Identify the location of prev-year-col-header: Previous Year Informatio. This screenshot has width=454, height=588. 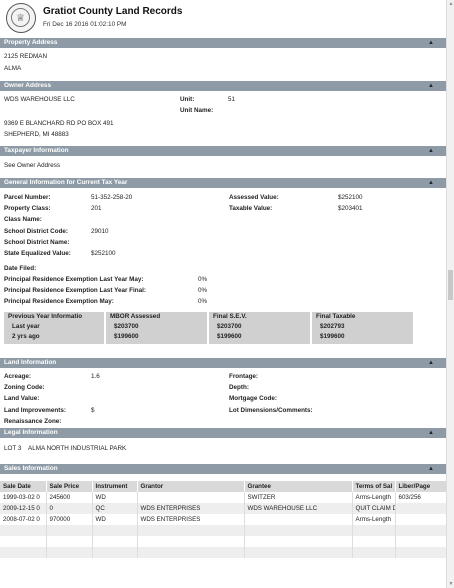
(45, 316).